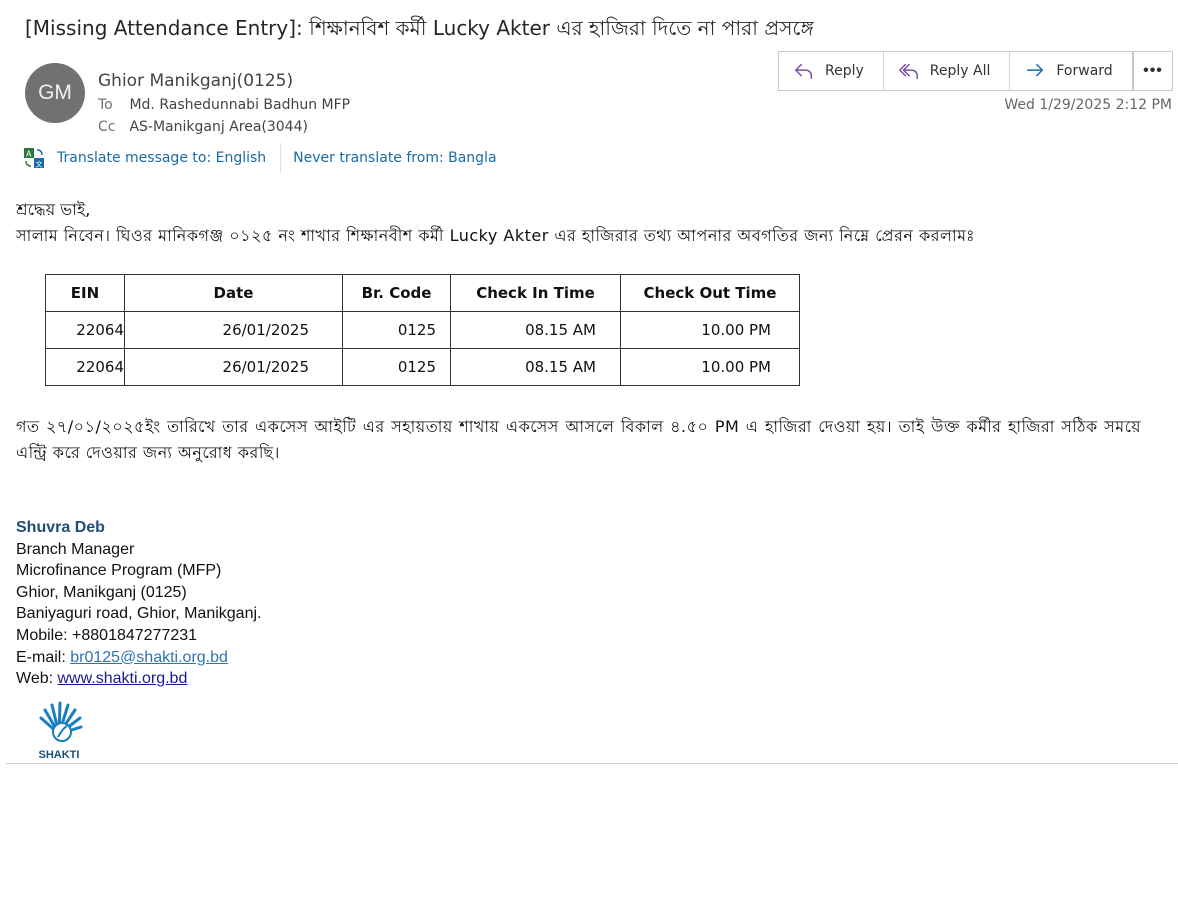 The image size is (1178, 906). Describe the element at coordinates (43, 657) in the screenshot. I see `email-label: E-mail:` at that location.